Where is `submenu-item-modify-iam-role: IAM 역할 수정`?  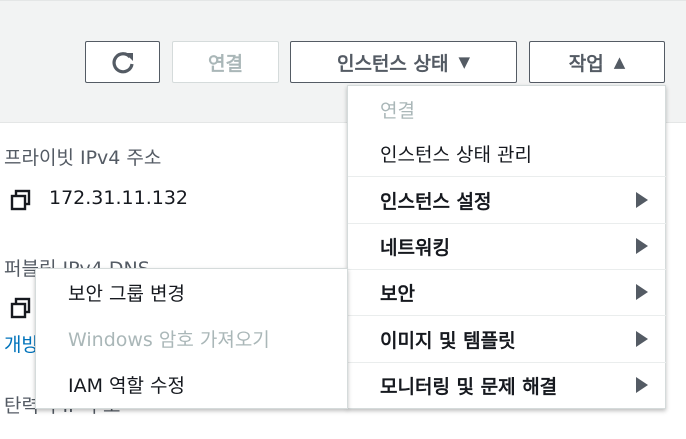
submenu-item-modify-iam-role: IAM 역할 수정 is located at coordinates (191, 384).